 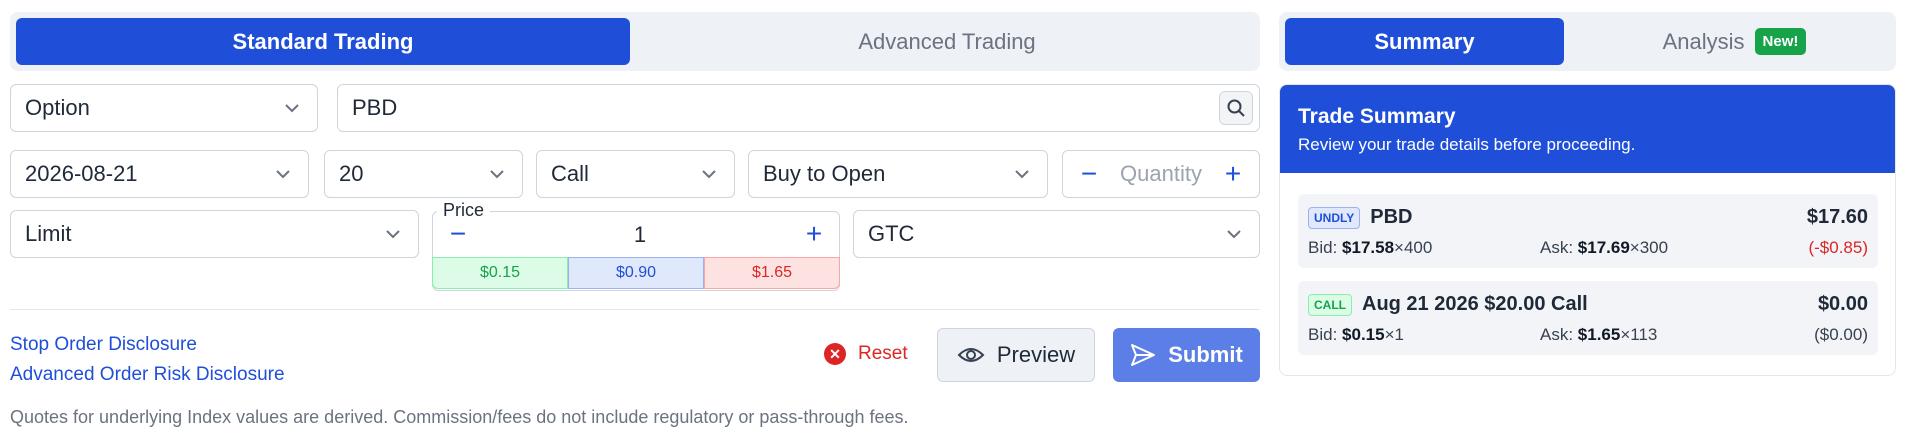 I want to click on underlying-symbol: PBD, so click(x=1391, y=217).